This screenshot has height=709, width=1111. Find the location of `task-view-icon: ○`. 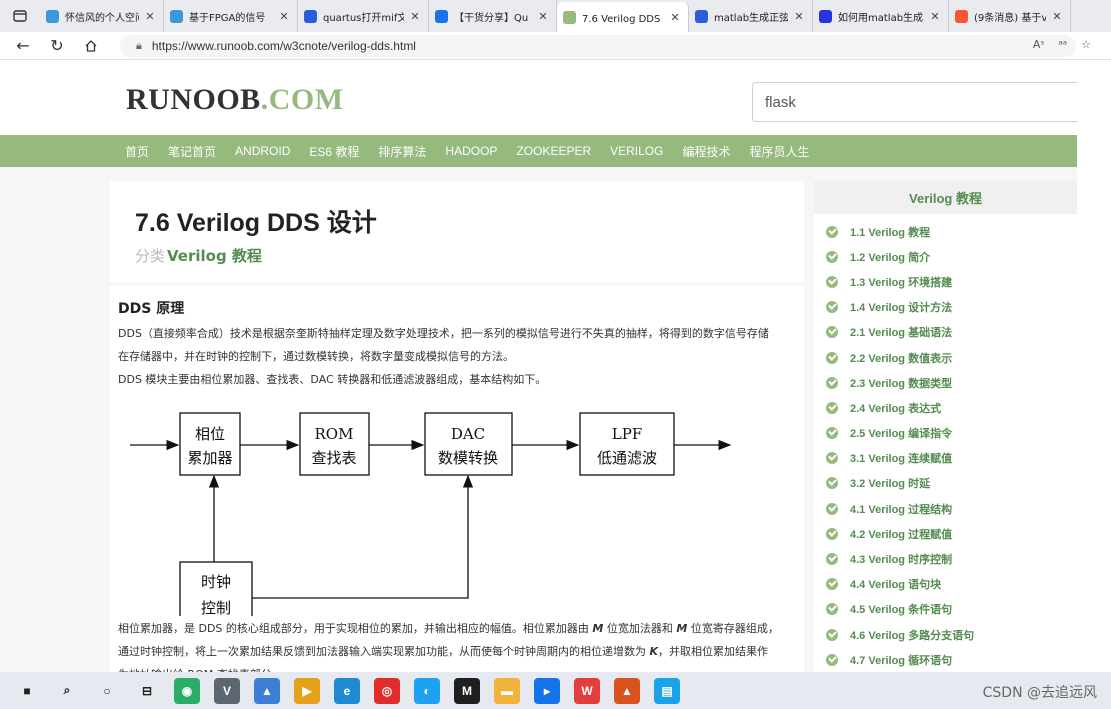

task-view-icon: ○ is located at coordinates (107, 691).